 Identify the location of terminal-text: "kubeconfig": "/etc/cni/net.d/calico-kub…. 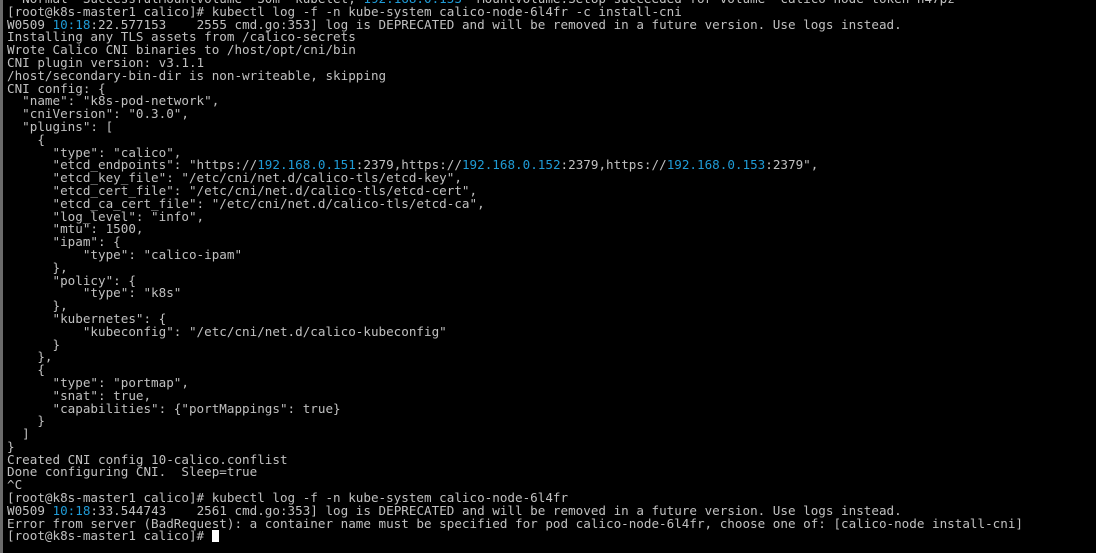
(227, 331).